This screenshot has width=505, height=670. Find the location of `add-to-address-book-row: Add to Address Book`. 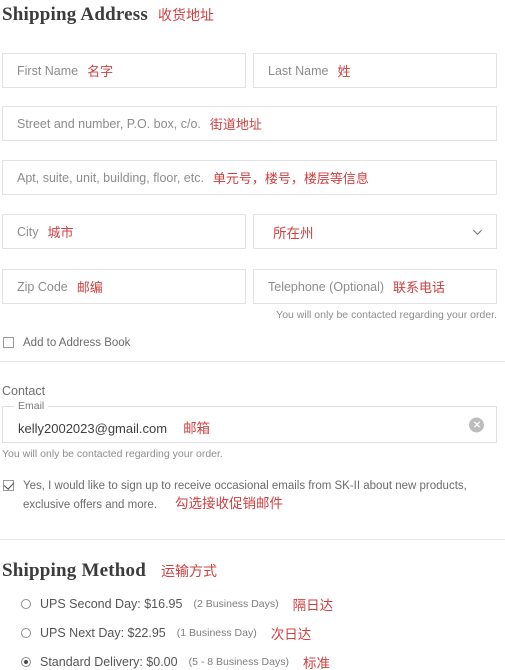

add-to-address-book-row: Add to Address Book is located at coordinates (66, 343).